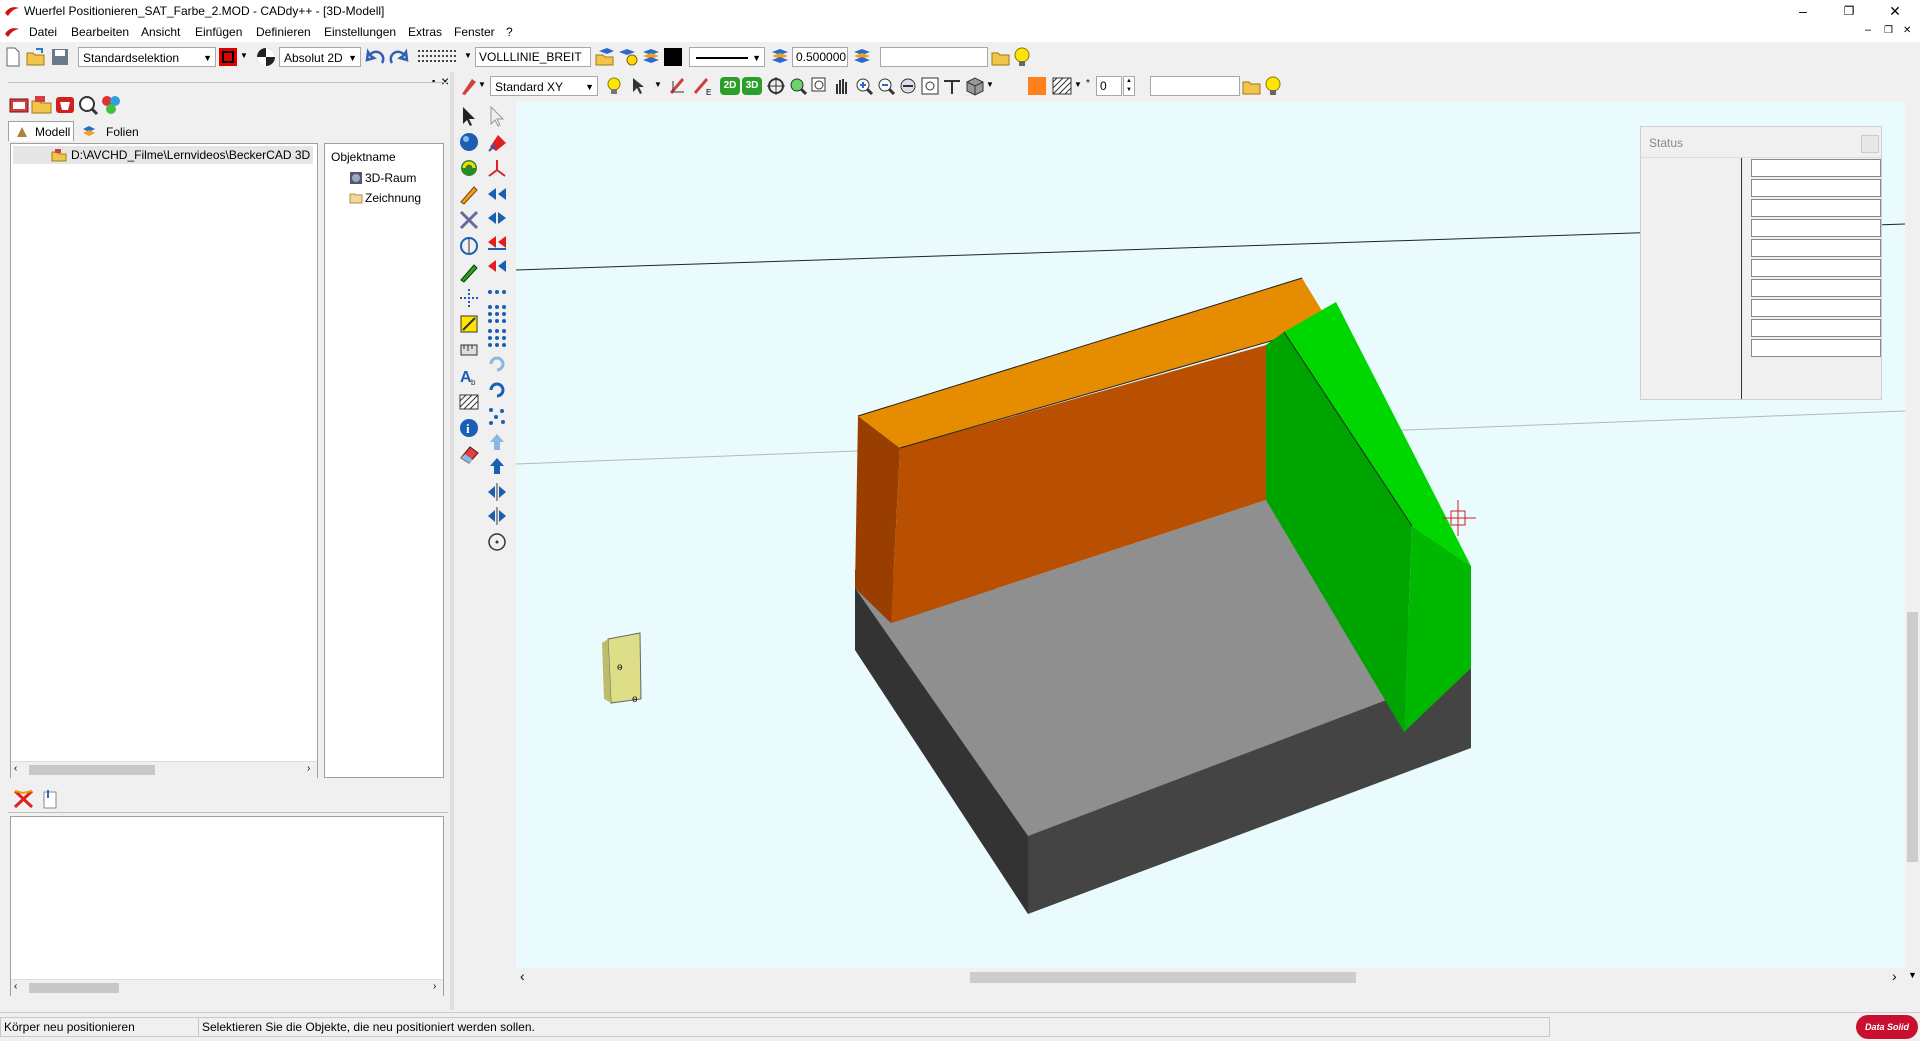  I want to click on search-zoom-icon, so click(88, 105).